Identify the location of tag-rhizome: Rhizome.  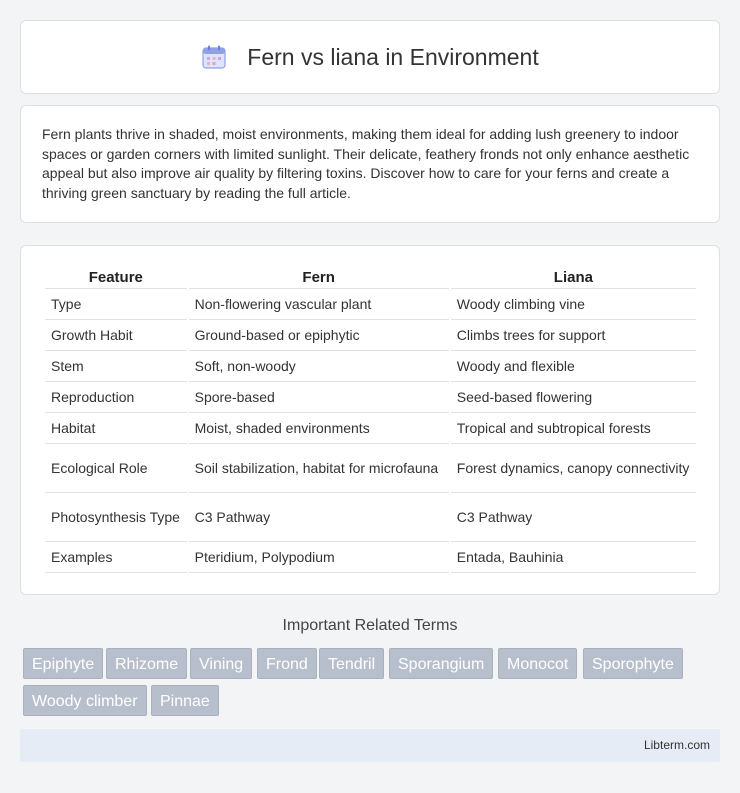
(147, 663).